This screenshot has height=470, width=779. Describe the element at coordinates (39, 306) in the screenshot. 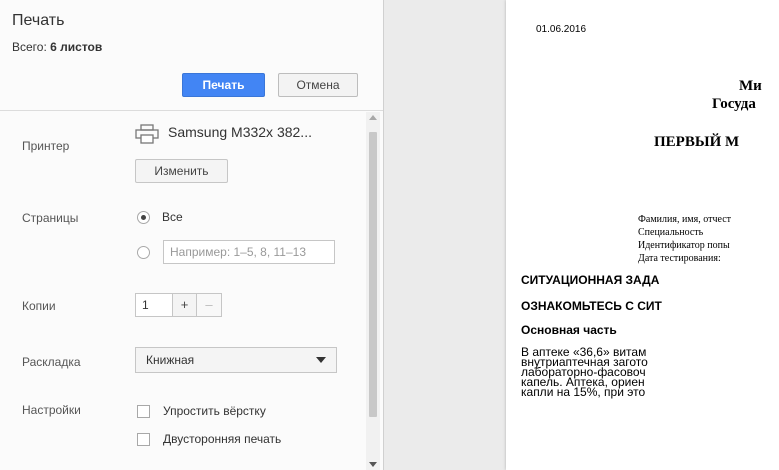

I see `copies-label: Копии` at that location.